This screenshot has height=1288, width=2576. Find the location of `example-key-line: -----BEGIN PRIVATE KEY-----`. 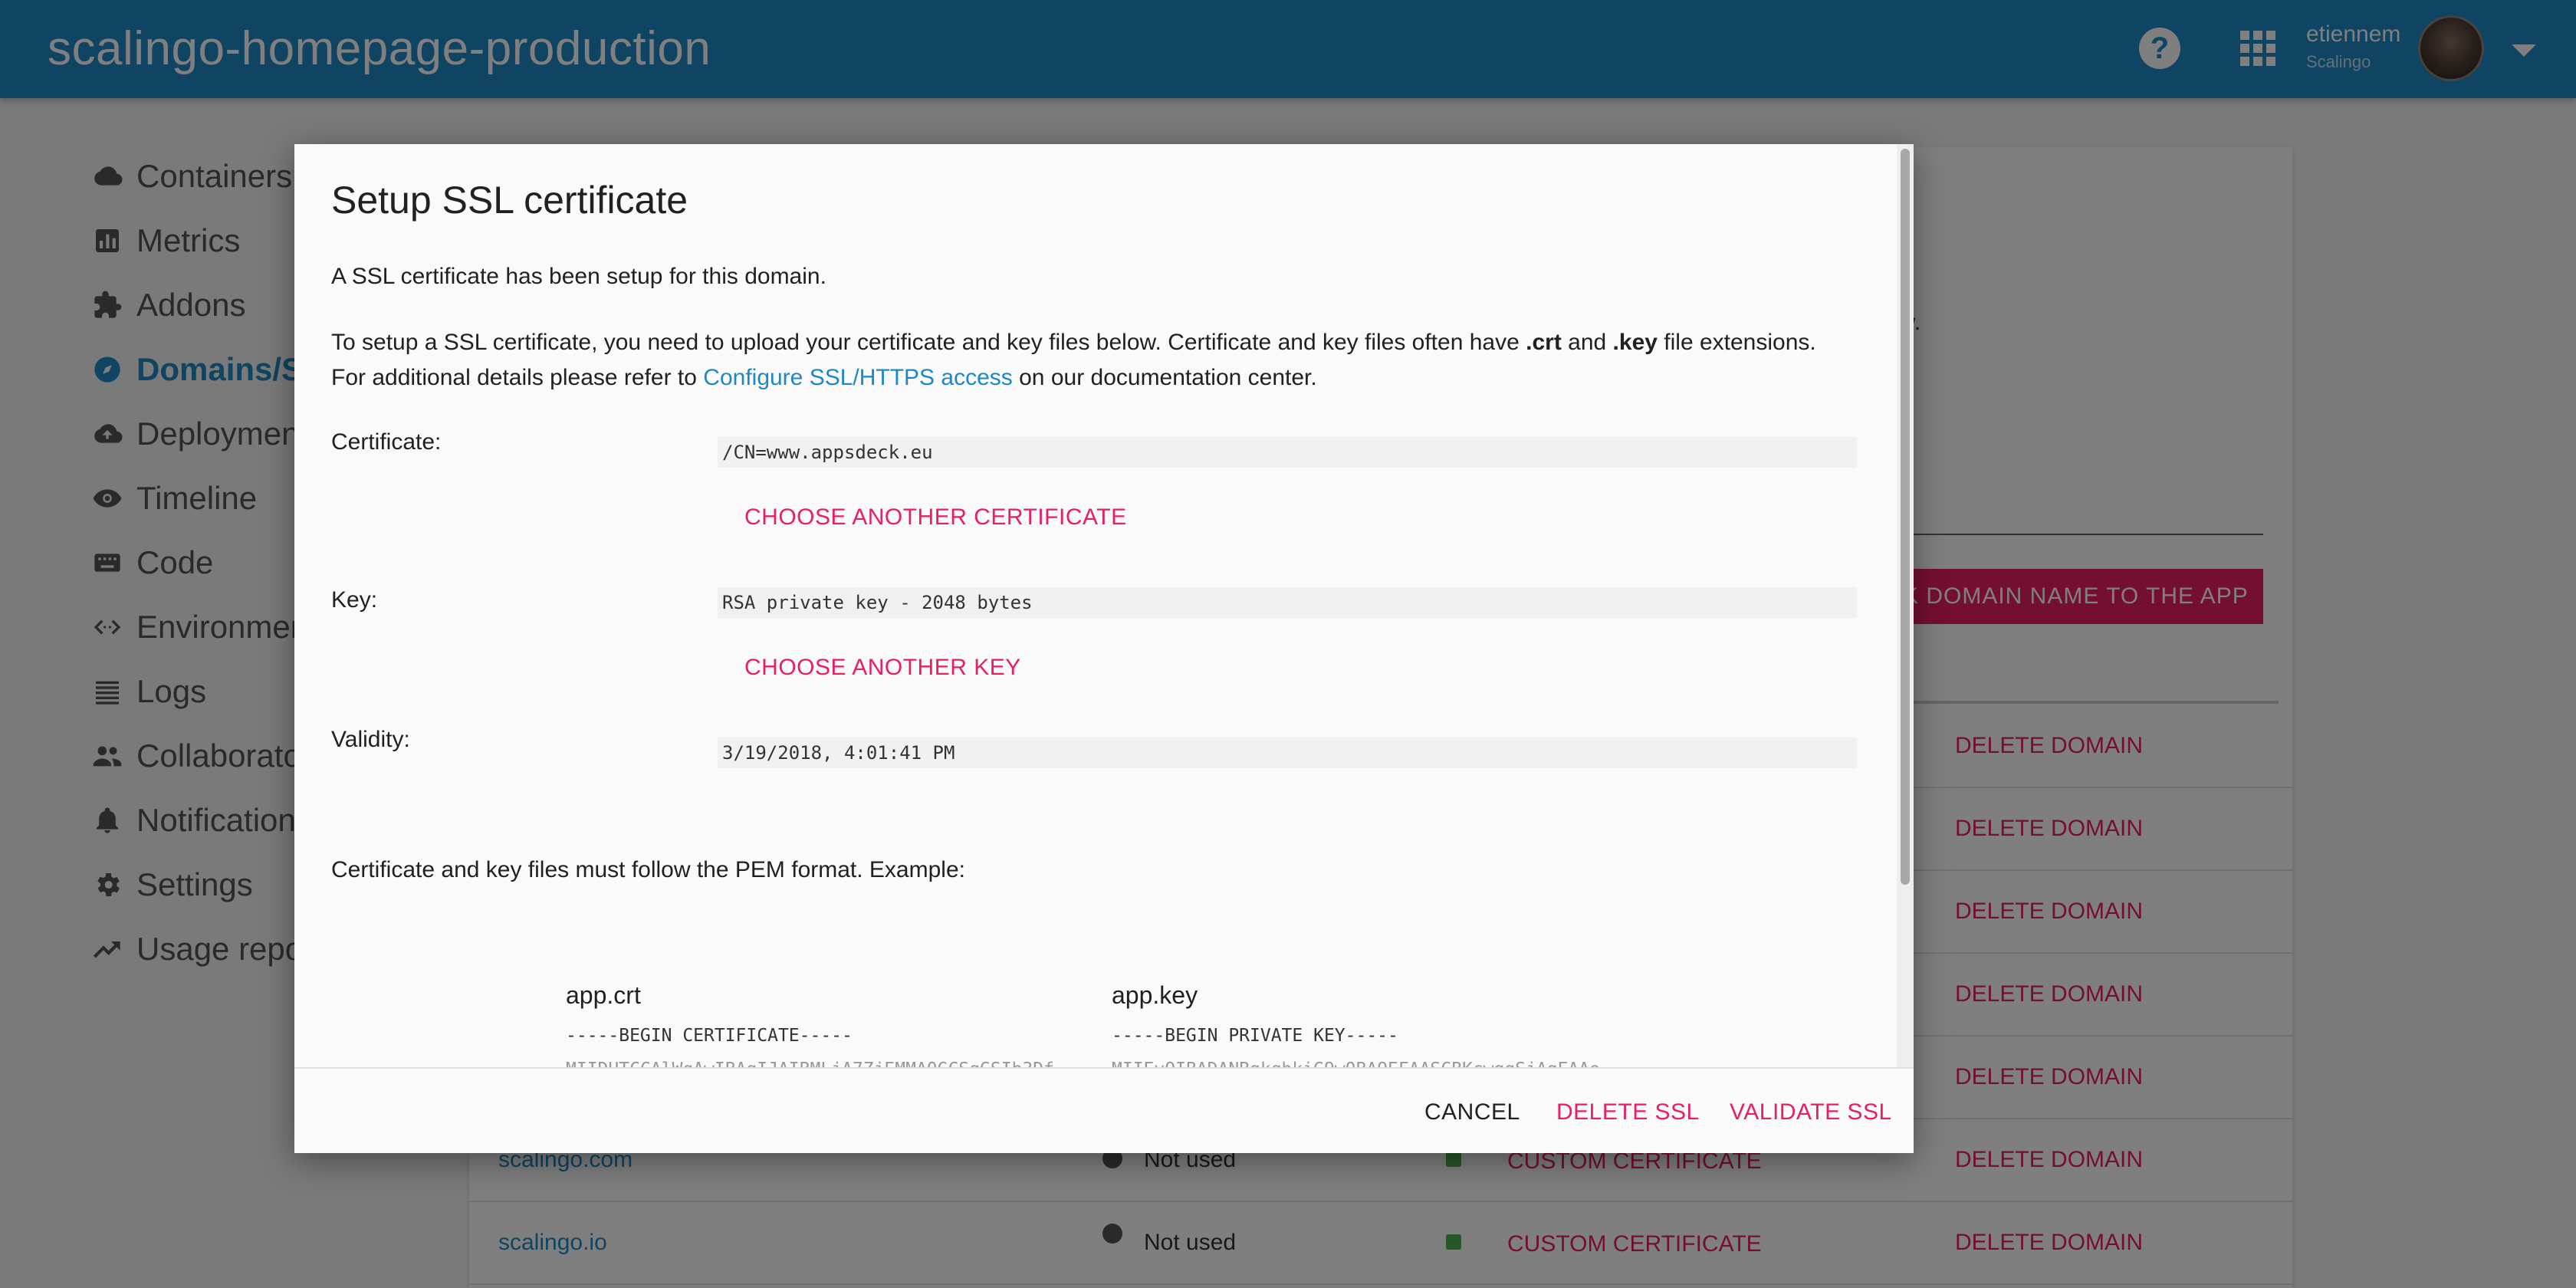

example-key-line: -----BEGIN PRIVATE KEY----- is located at coordinates (1255, 1036).